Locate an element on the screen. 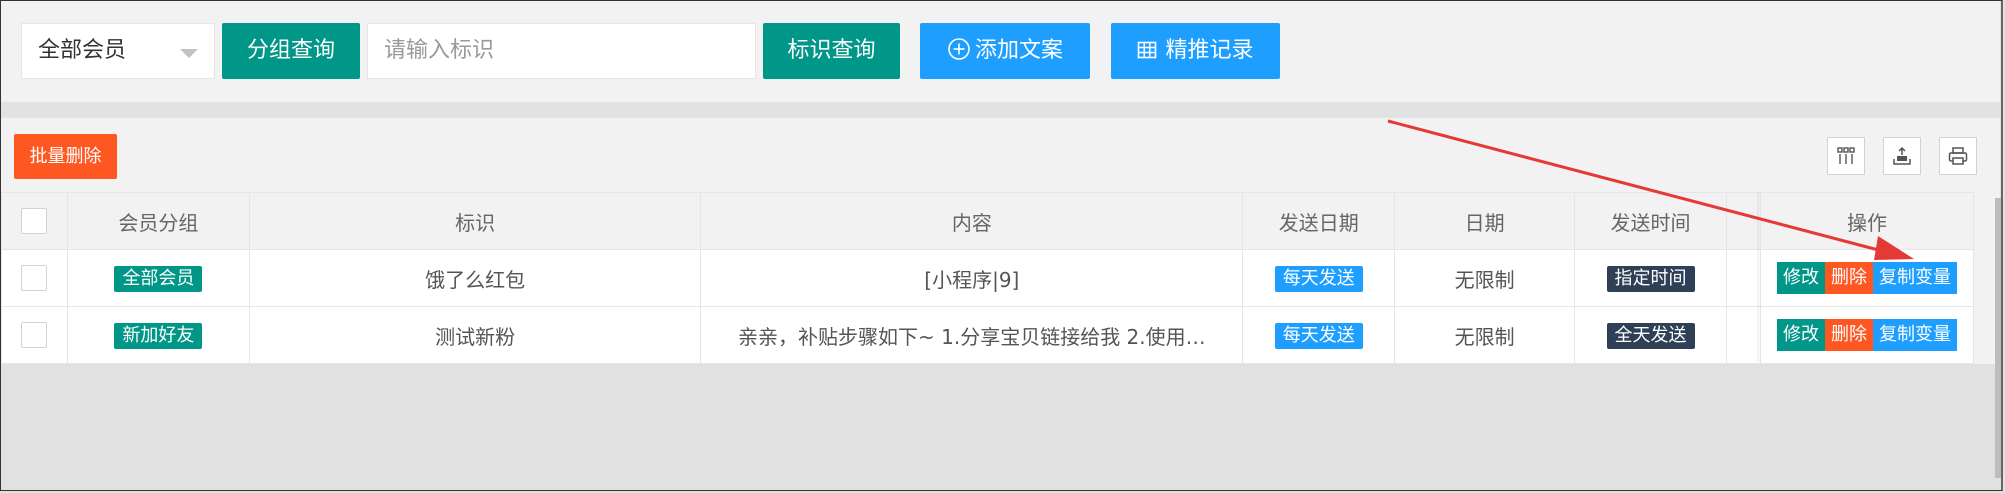  push-record-label: 精推记录 is located at coordinates (1209, 50).